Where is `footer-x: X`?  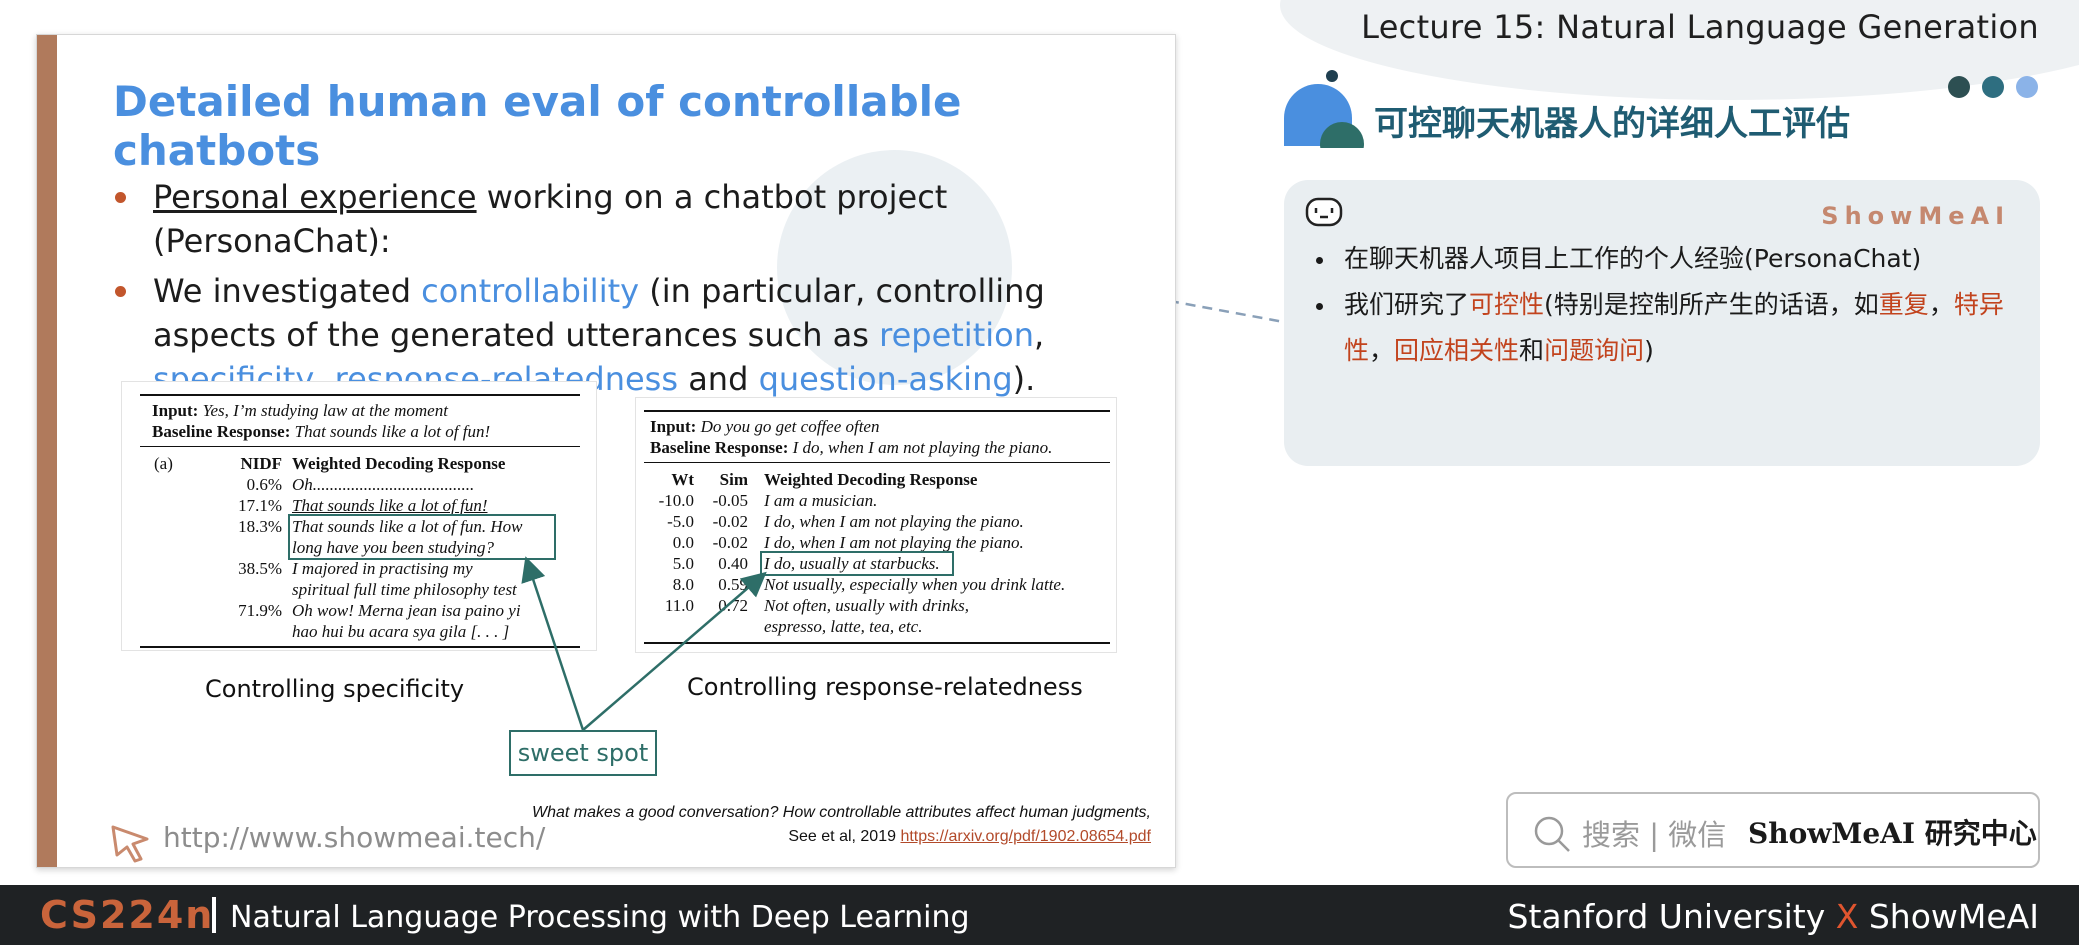
footer-x: X is located at coordinates (1847, 916).